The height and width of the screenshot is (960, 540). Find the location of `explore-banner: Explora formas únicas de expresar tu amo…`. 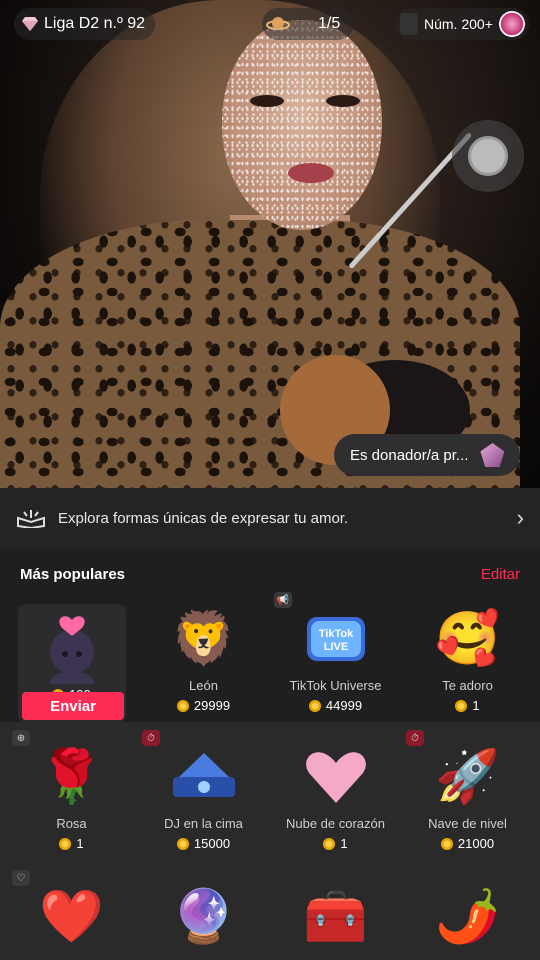

explore-banner: Explora formas únicas de expresar tu amo… is located at coordinates (270, 518).